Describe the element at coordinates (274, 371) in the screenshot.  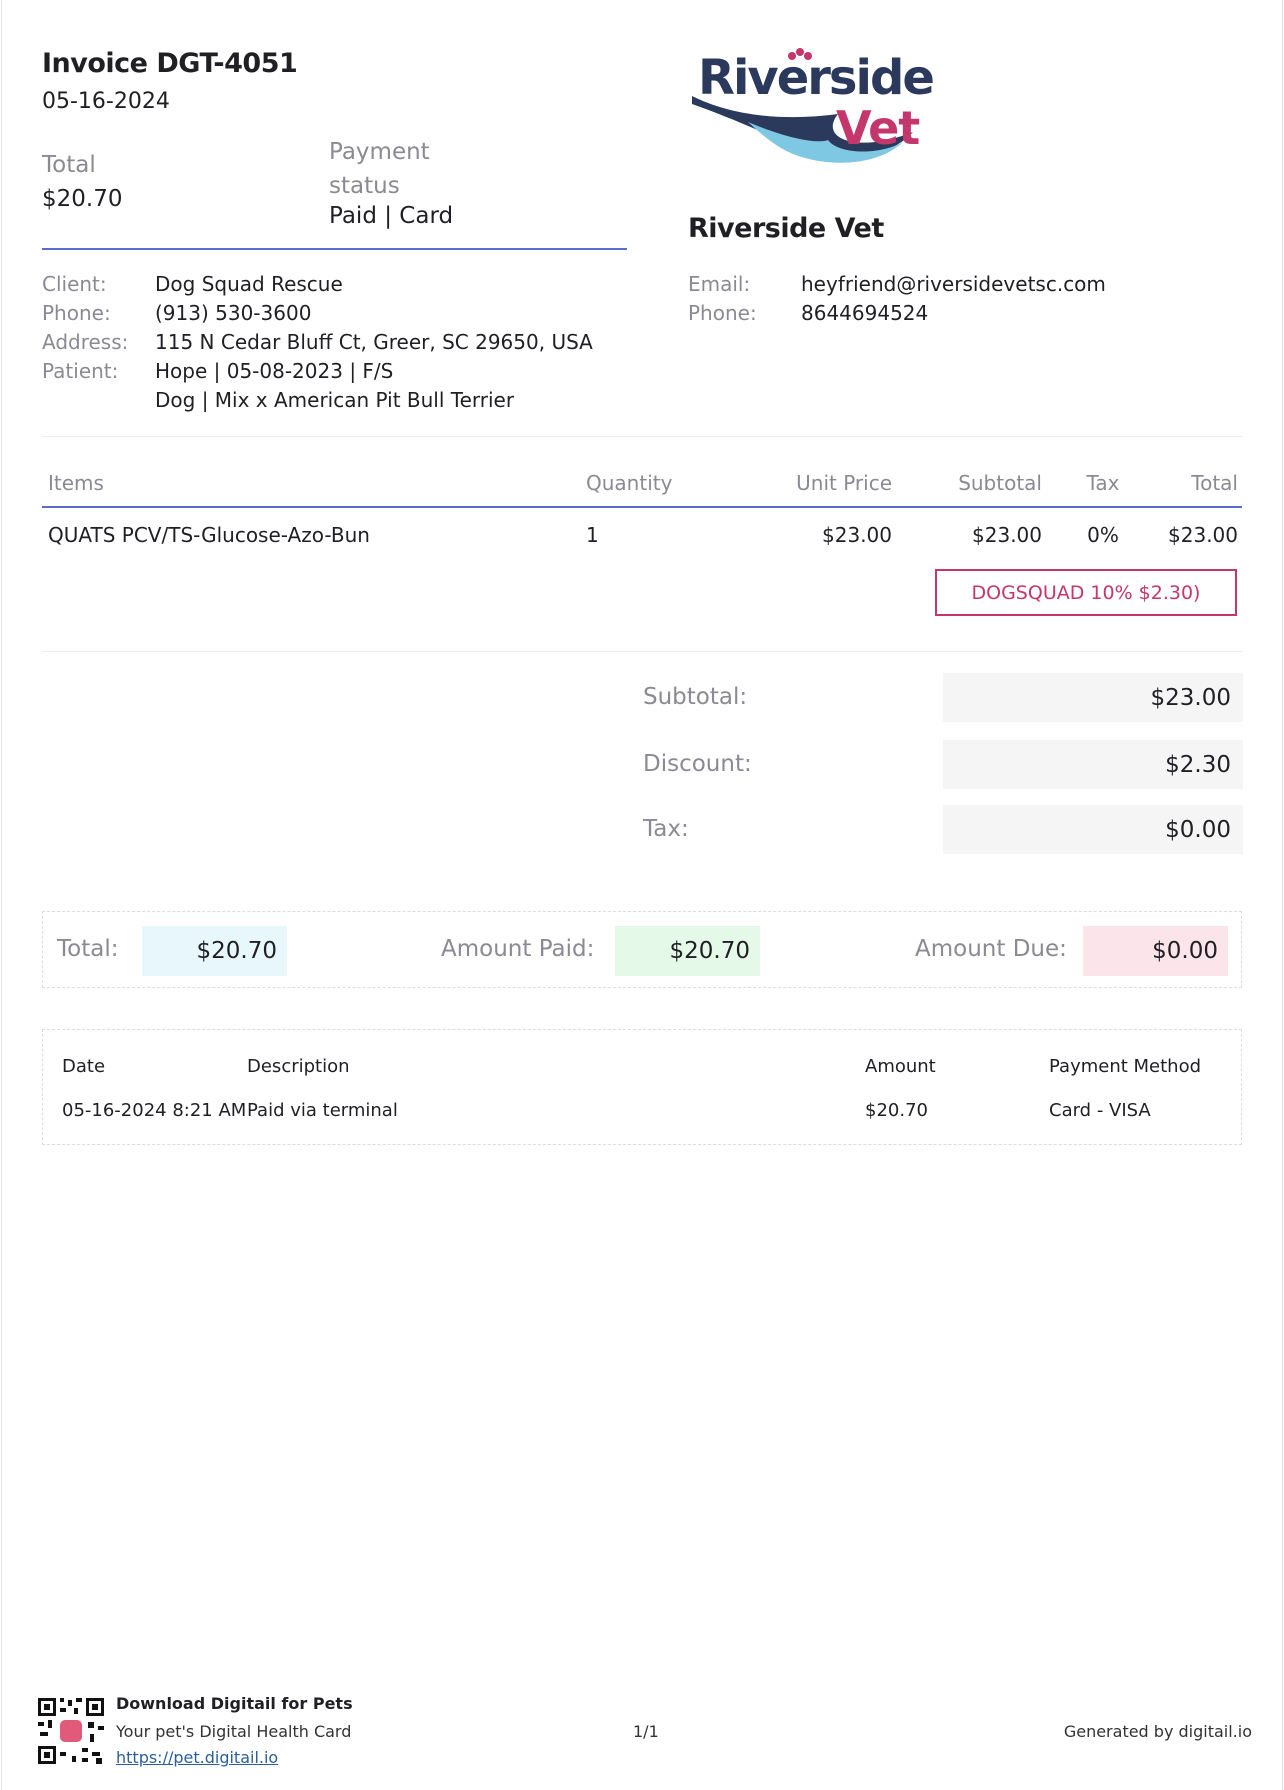
I see `patient-line1: Hope | 05-08-2023 | F/S` at that location.